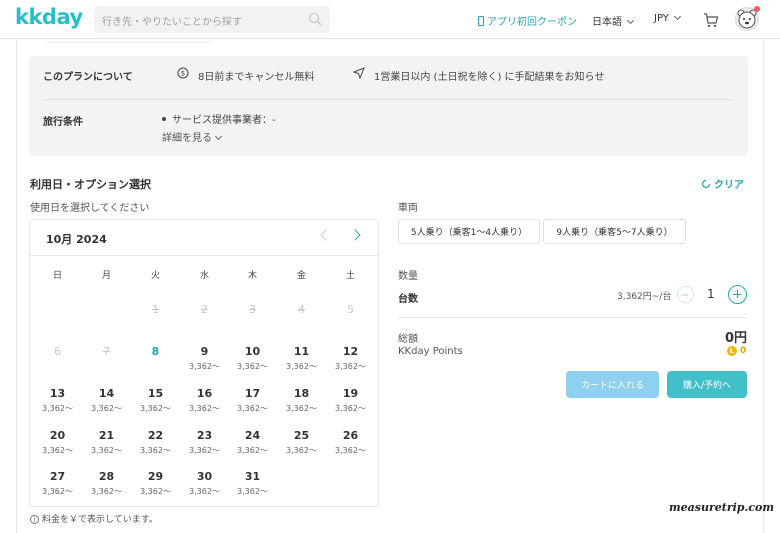 The width and height of the screenshot is (780, 533). What do you see at coordinates (155, 483) in the screenshot?
I see `calendar-day: 29 3,362～` at bounding box center [155, 483].